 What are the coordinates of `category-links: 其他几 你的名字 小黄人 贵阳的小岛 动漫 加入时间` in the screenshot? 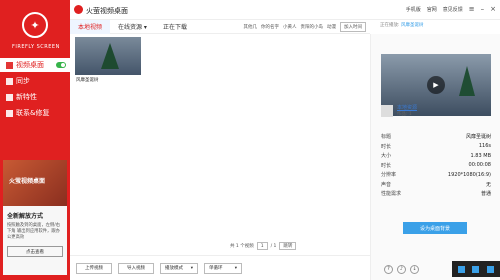 It's located at (307, 26).